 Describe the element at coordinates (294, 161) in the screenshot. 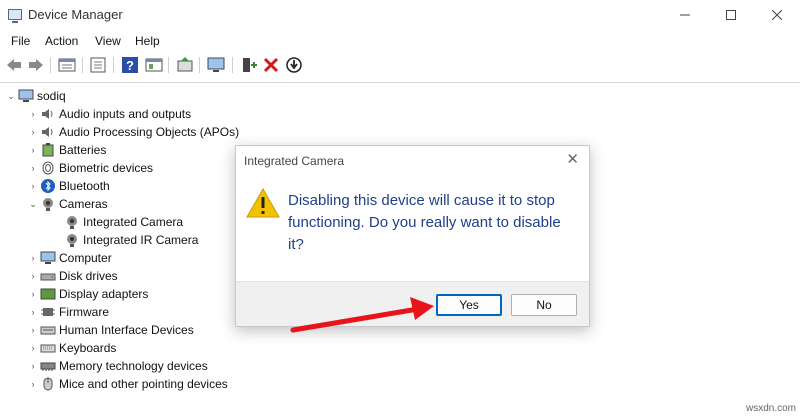

I see `dialog-title: Integrated Camera` at that location.